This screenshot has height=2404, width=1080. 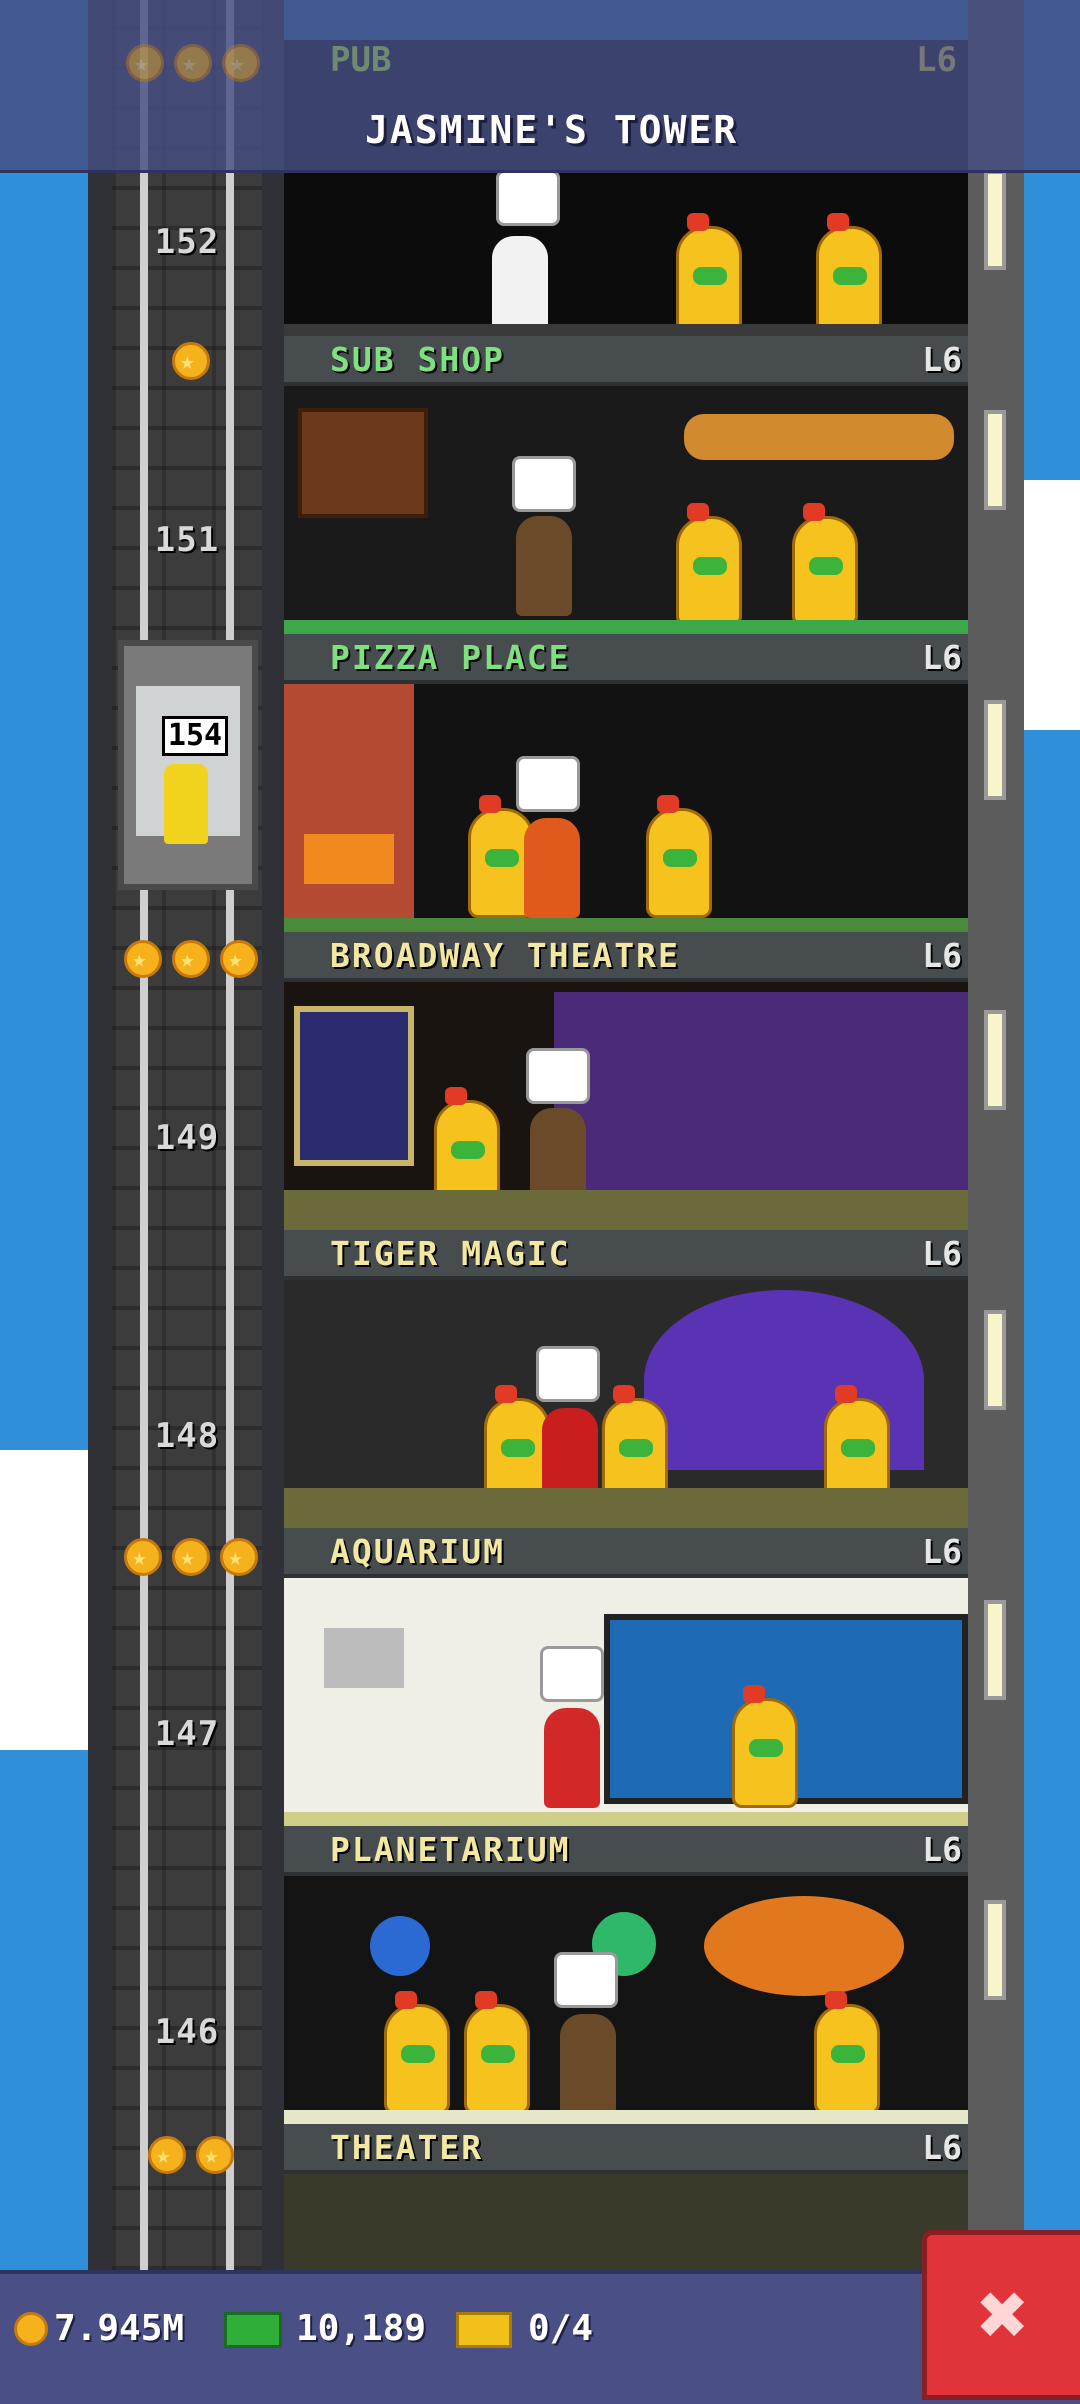 What do you see at coordinates (186, 804) in the screenshot?
I see `elevator-passenger` at bounding box center [186, 804].